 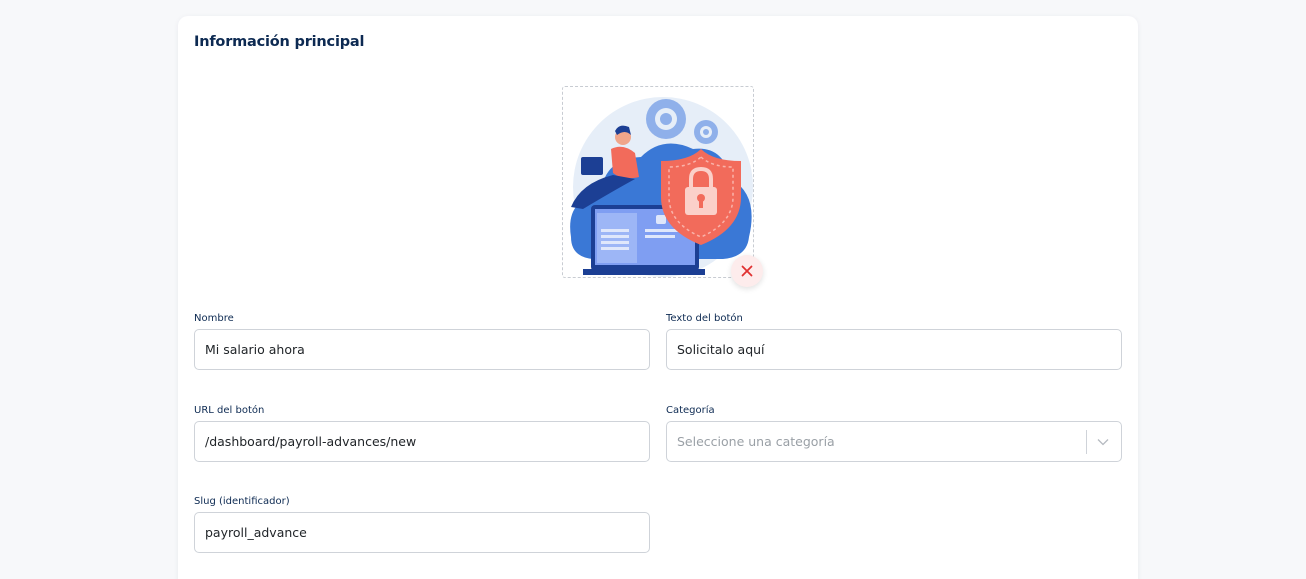 I want to click on url-boton-field, so click(x=422, y=441).